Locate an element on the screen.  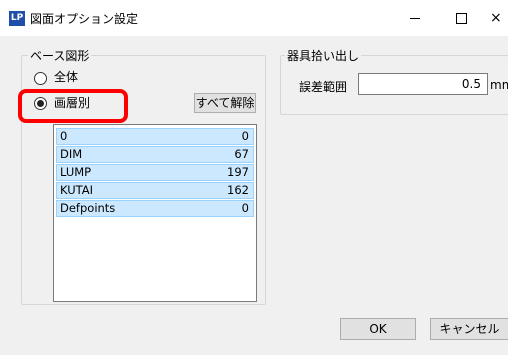
tolerance-label: 誤差範囲 is located at coordinates (323, 87).